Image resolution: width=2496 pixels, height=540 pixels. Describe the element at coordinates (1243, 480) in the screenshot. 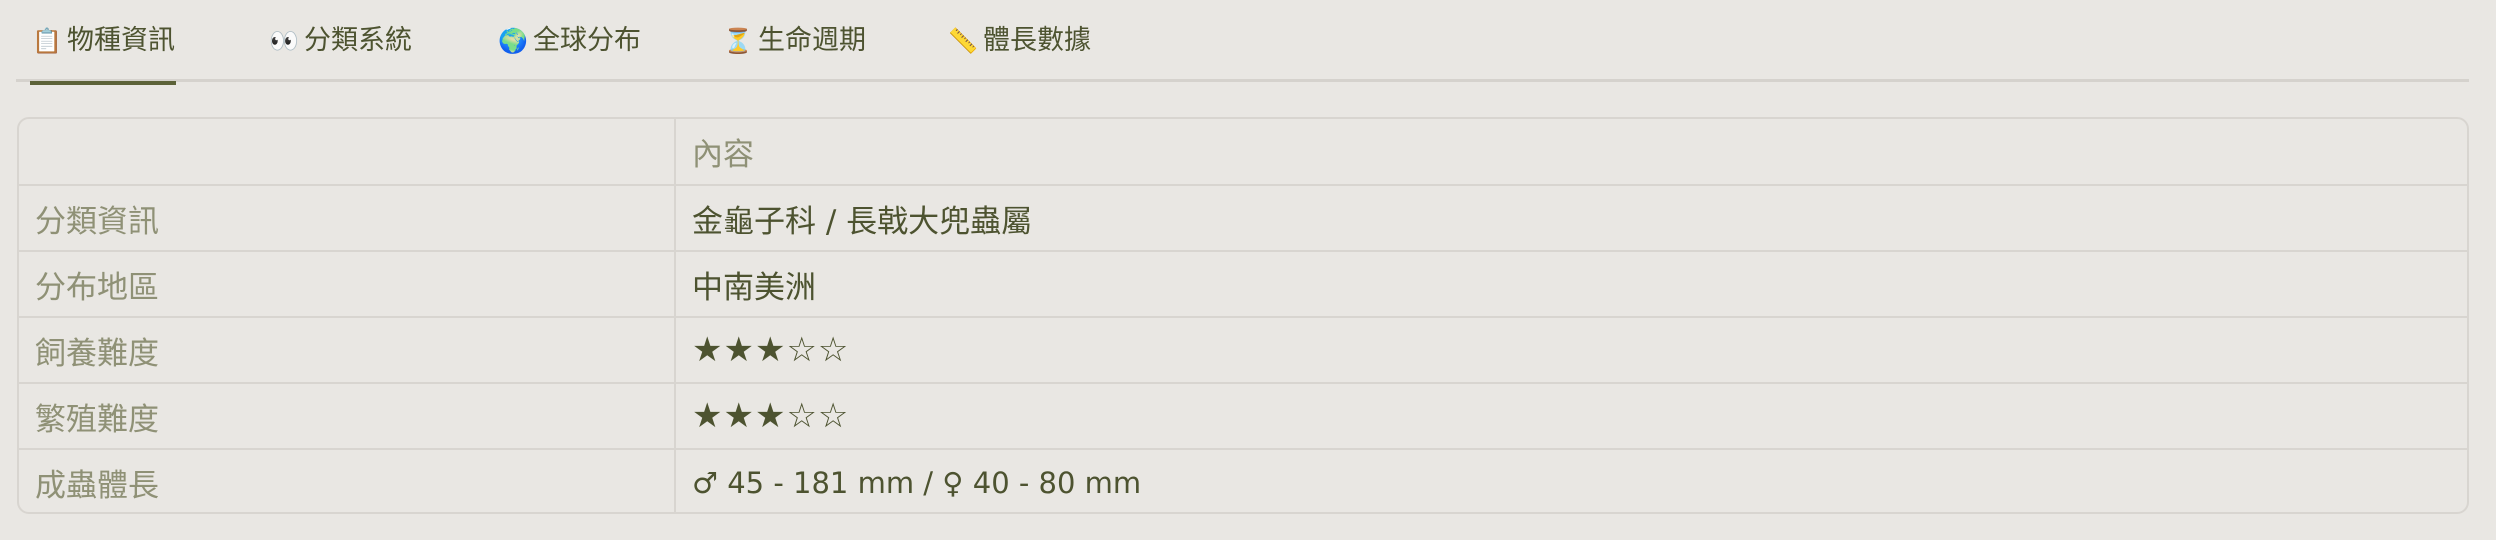

I see `table-row: 成蟲體長 ♂ 45 - 181 mm / ♀ 40 - 80 mm` at that location.